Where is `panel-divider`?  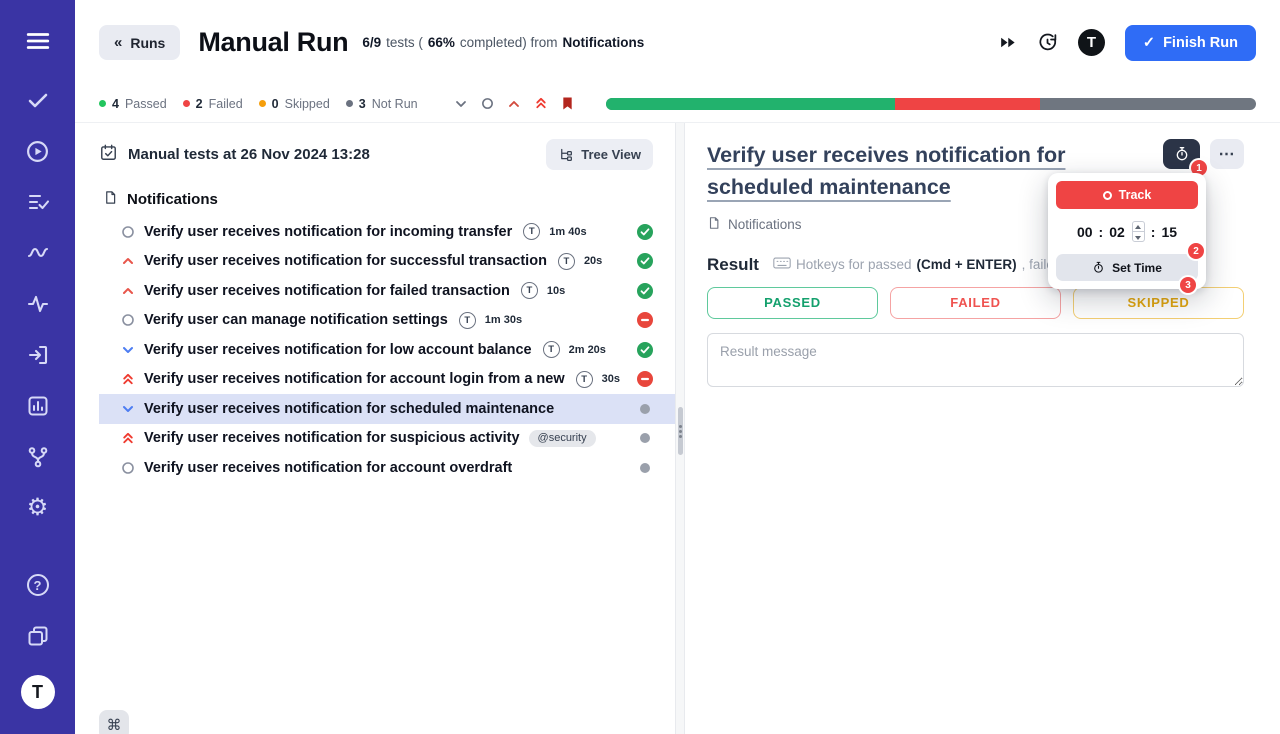 panel-divider is located at coordinates (680, 428).